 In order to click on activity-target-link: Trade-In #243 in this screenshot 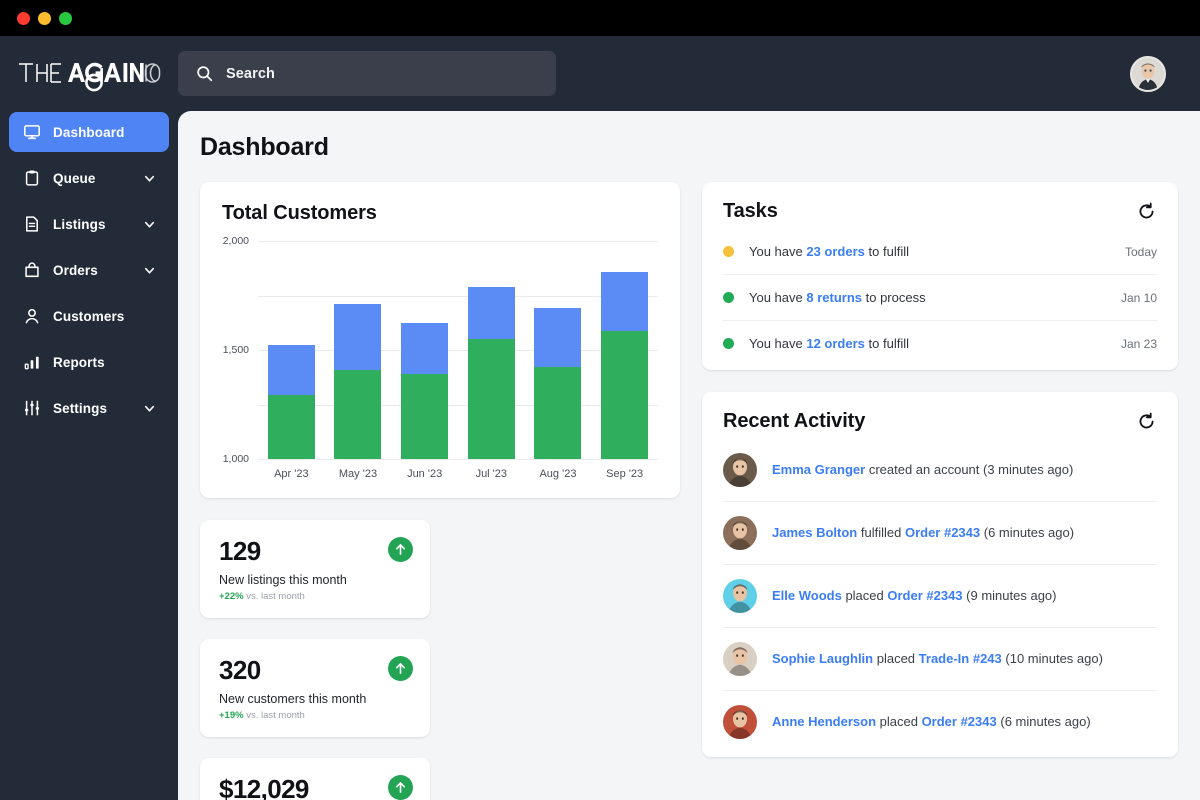, I will do `click(960, 658)`.